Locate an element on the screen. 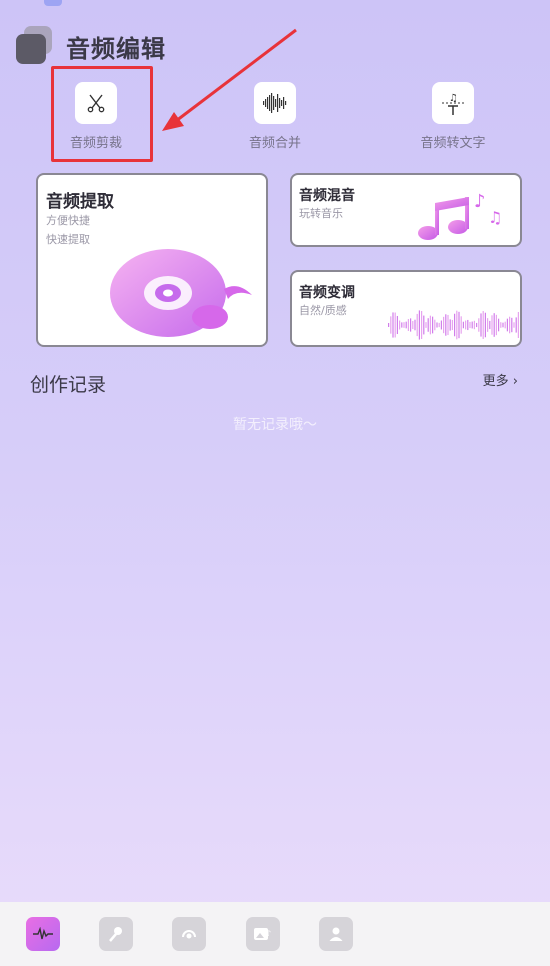  tab-image-music: ♪ is located at coordinates (263, 934).